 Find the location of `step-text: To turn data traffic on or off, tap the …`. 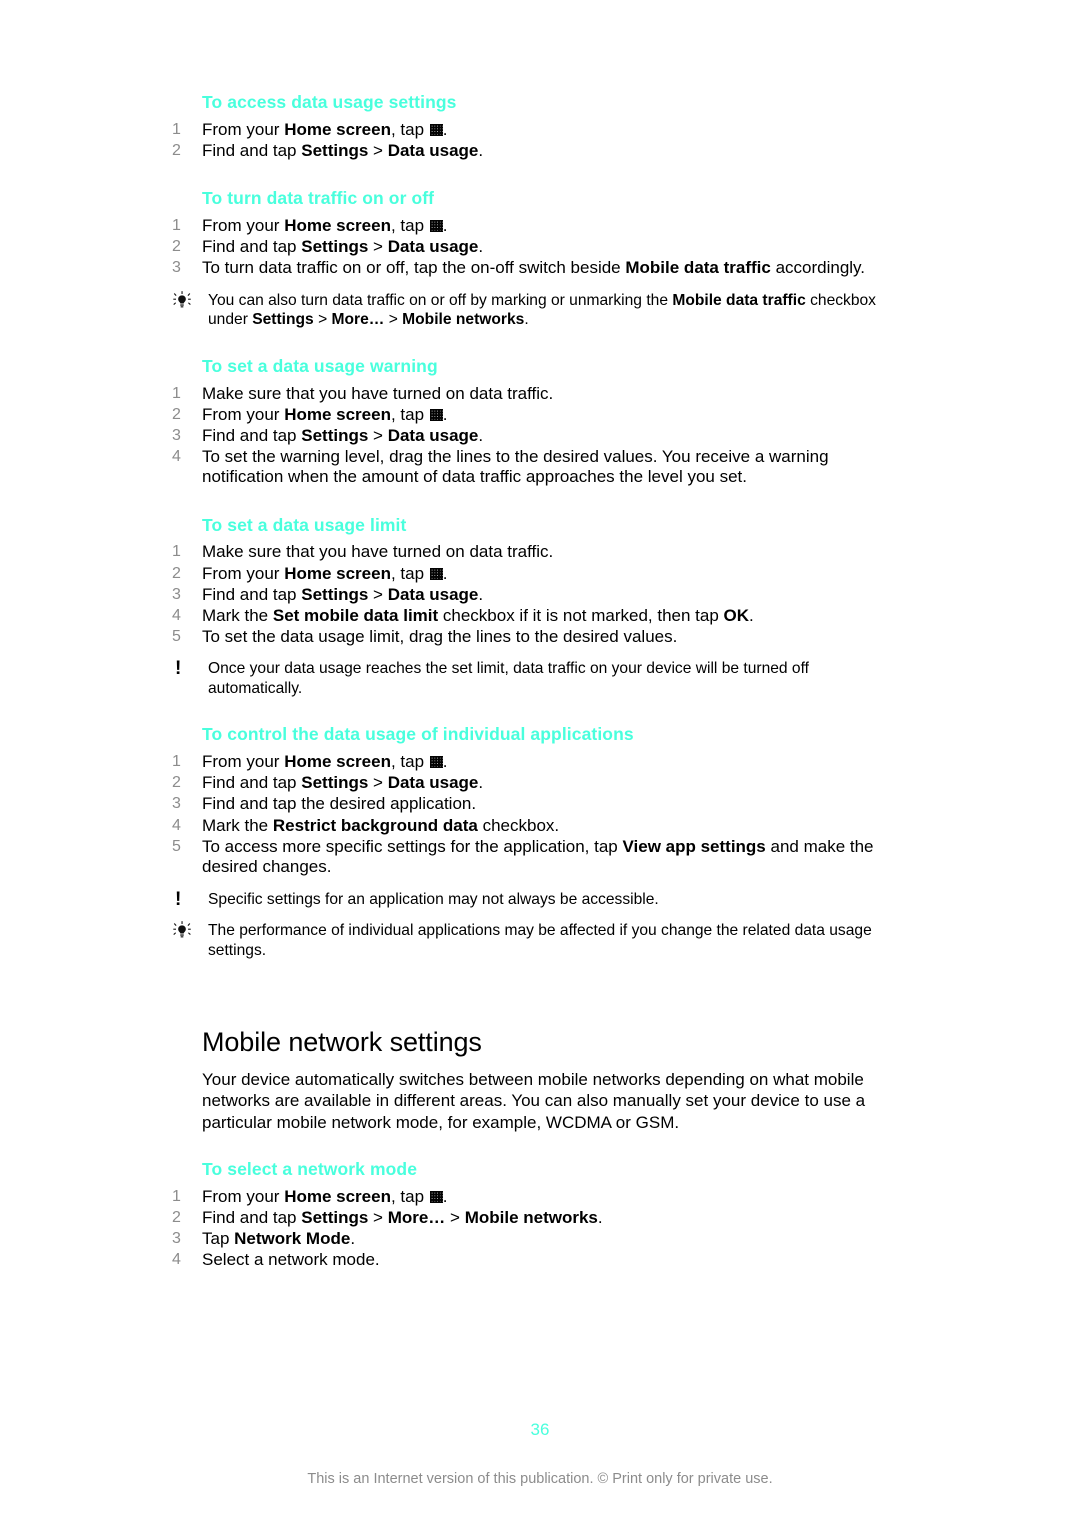

step-text: To turn data traffic on or off, tap the … is located at coordinates (534, 268).